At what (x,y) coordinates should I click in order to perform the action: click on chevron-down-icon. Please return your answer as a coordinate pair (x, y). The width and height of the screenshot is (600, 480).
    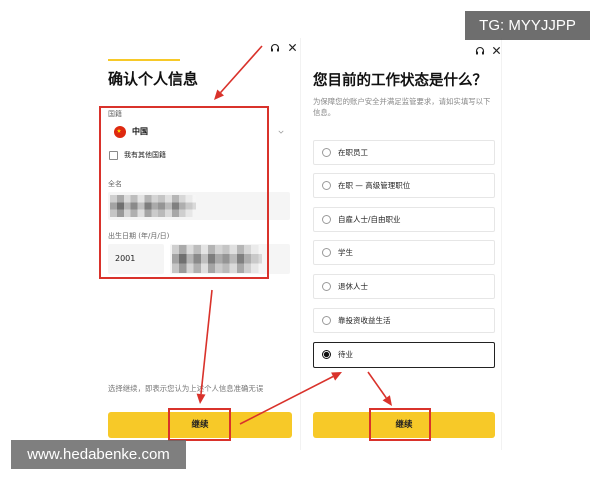
    Looking at the image, I should click on (281, 132).